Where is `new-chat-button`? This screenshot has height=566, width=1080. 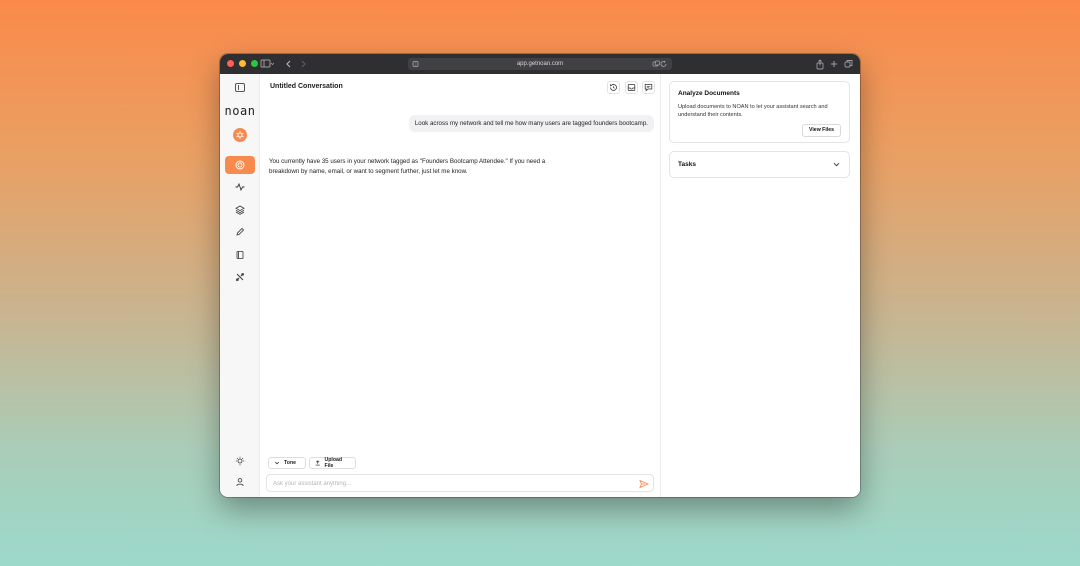
new-chat-button is located at coordinates (648, 87).